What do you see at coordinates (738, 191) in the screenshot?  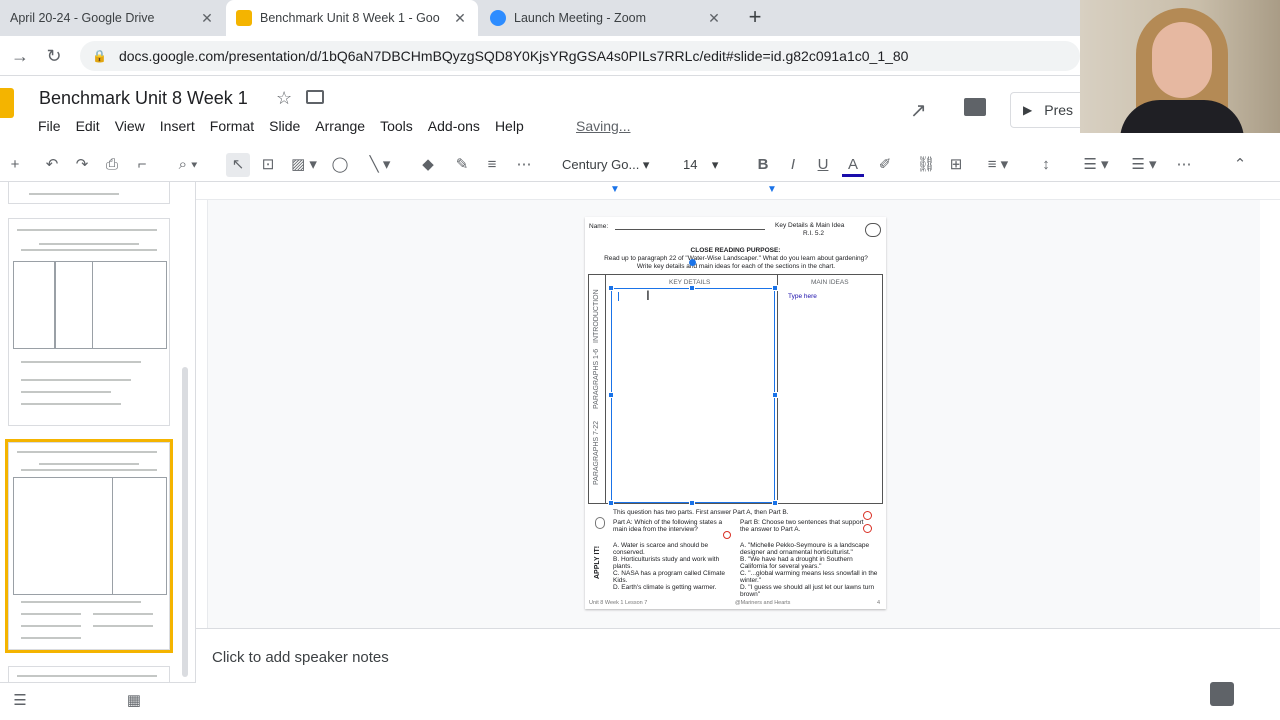 I see `horizontal-ruler: ▼ ▼` at bounding box center [738, 191].